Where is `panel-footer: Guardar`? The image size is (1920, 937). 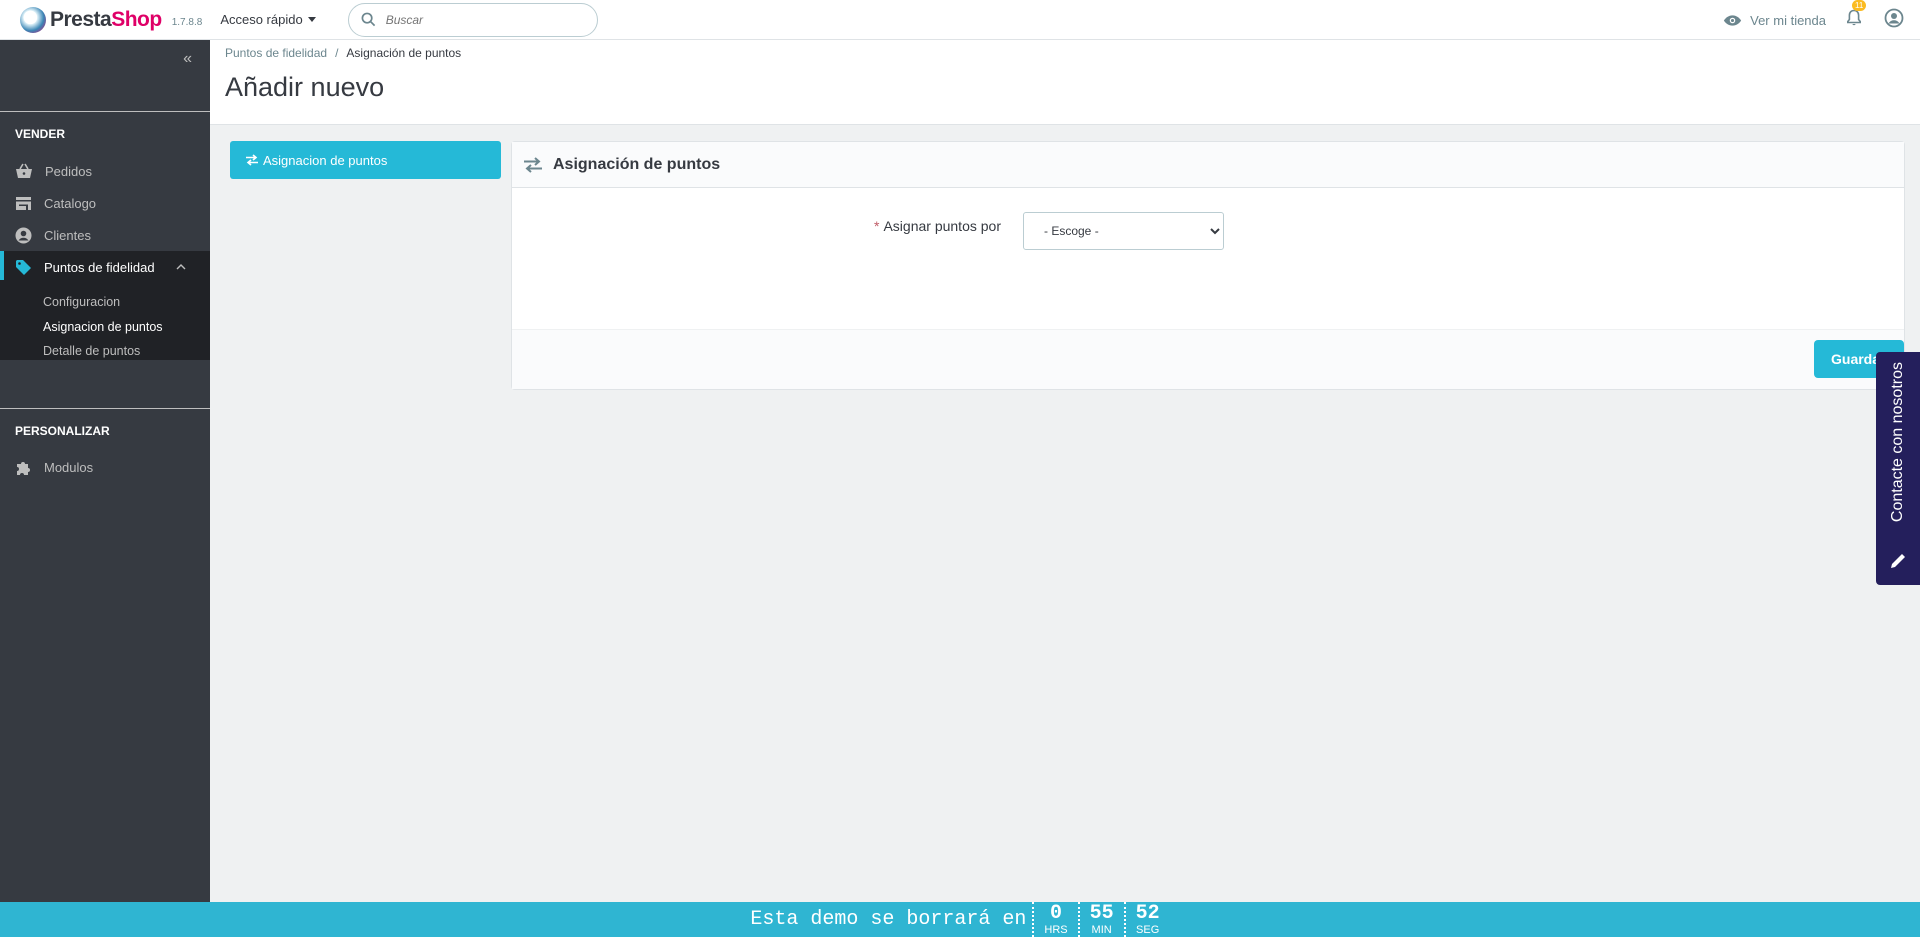
panel-footer: Guardar is located at coordinates (1208, 359).